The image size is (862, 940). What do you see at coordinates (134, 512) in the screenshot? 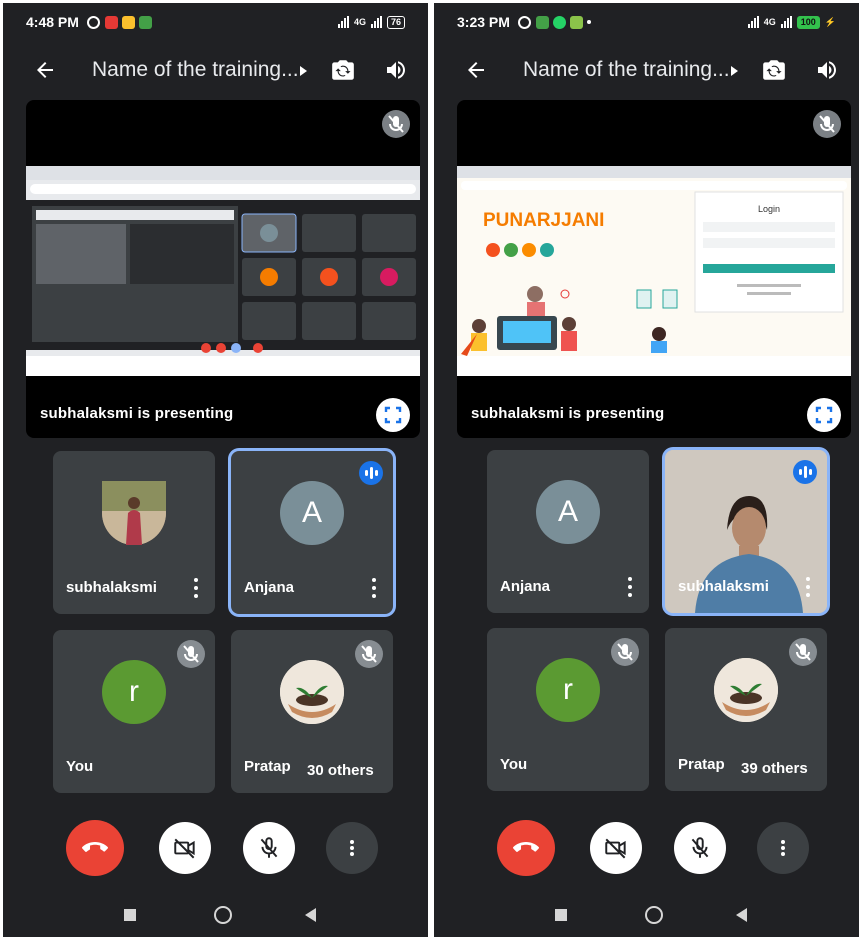
I see `avatar-photo` at bounding box center [134, 512].